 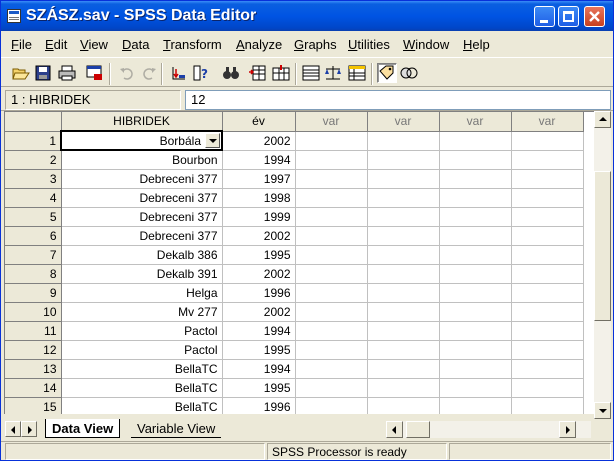 I want to click on cell-hibridek: Helga, so click(x=142, y=293).